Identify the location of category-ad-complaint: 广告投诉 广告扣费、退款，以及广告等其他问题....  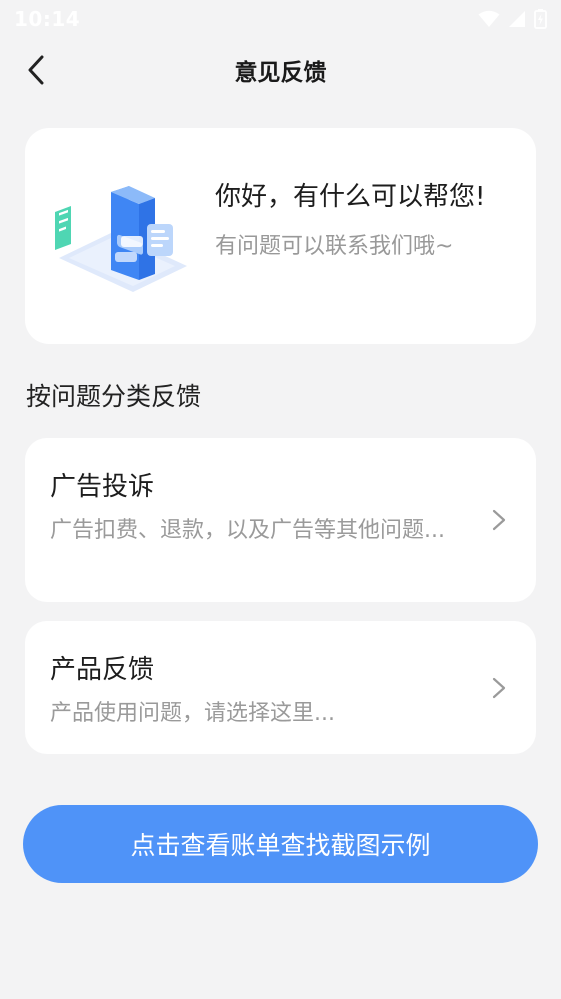
(280, 520).